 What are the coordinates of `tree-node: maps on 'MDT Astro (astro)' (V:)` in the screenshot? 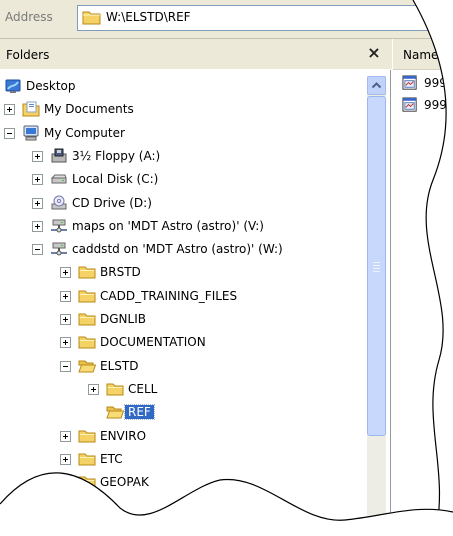 It's located at (183, 226).